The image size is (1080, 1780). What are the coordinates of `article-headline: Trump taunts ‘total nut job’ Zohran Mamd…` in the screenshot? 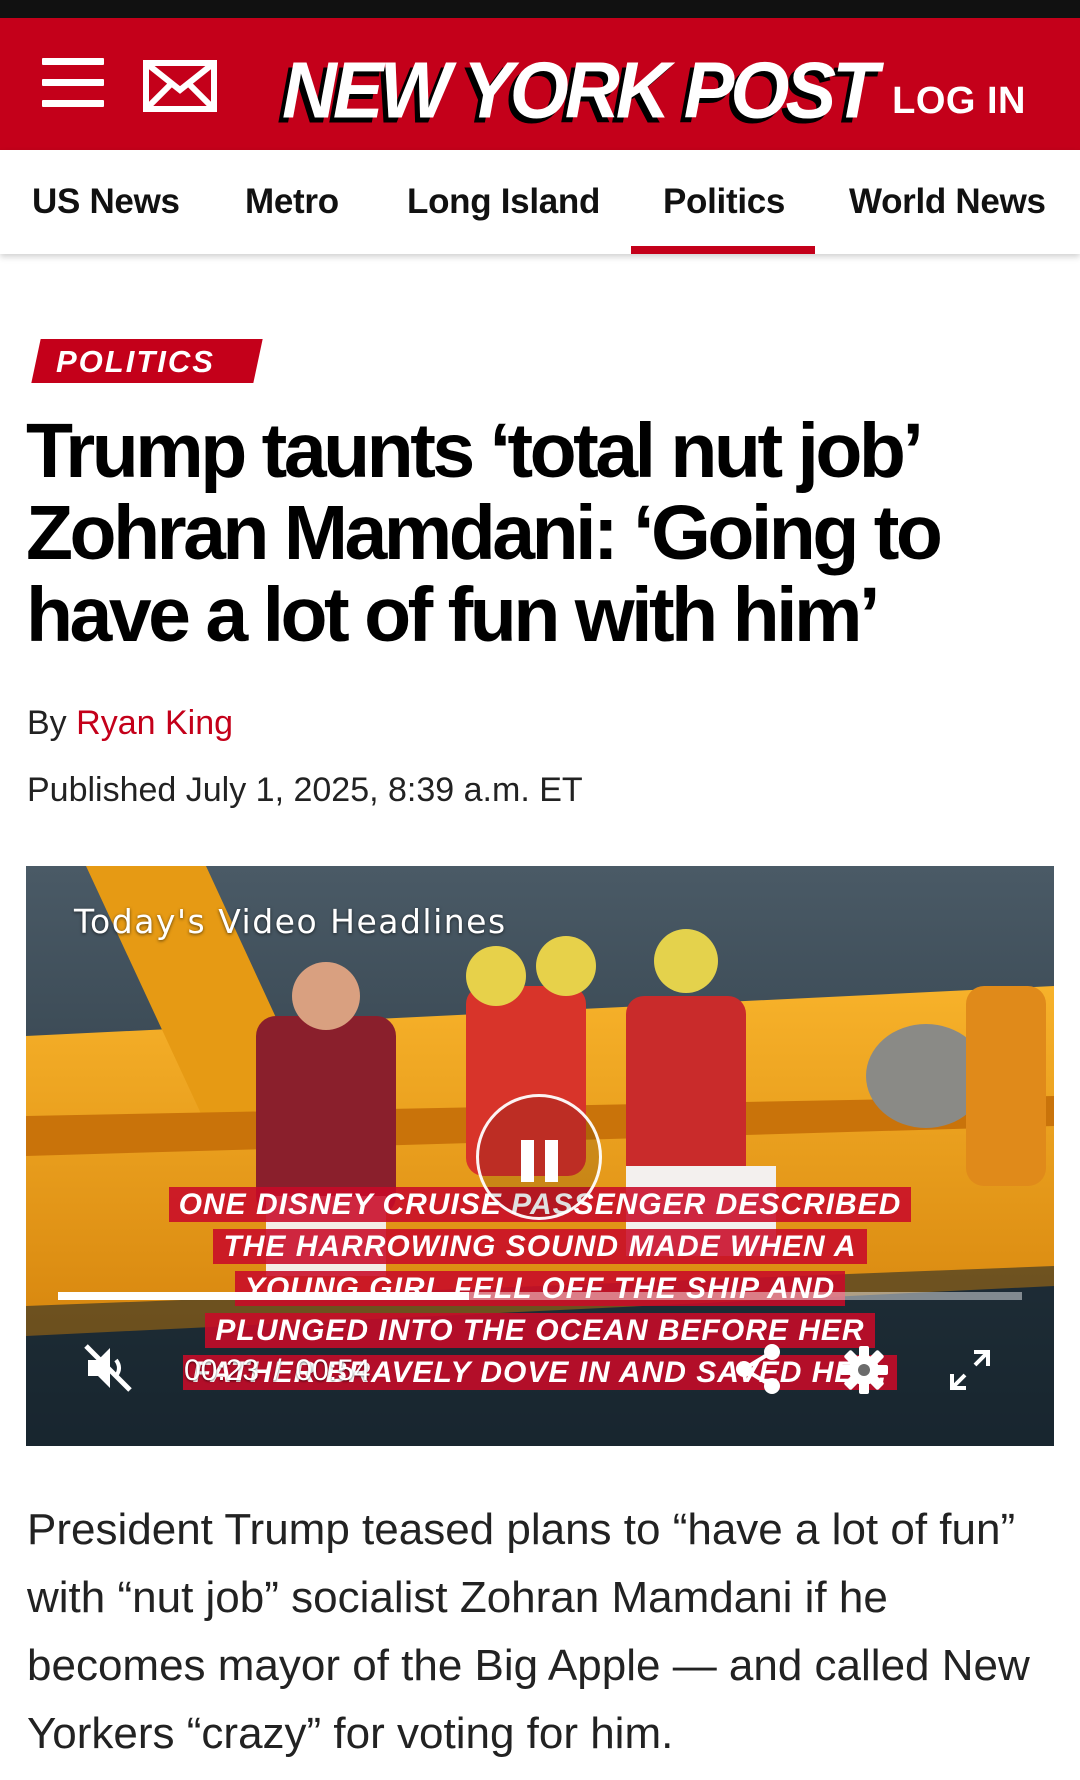 It's located at (484, 533).